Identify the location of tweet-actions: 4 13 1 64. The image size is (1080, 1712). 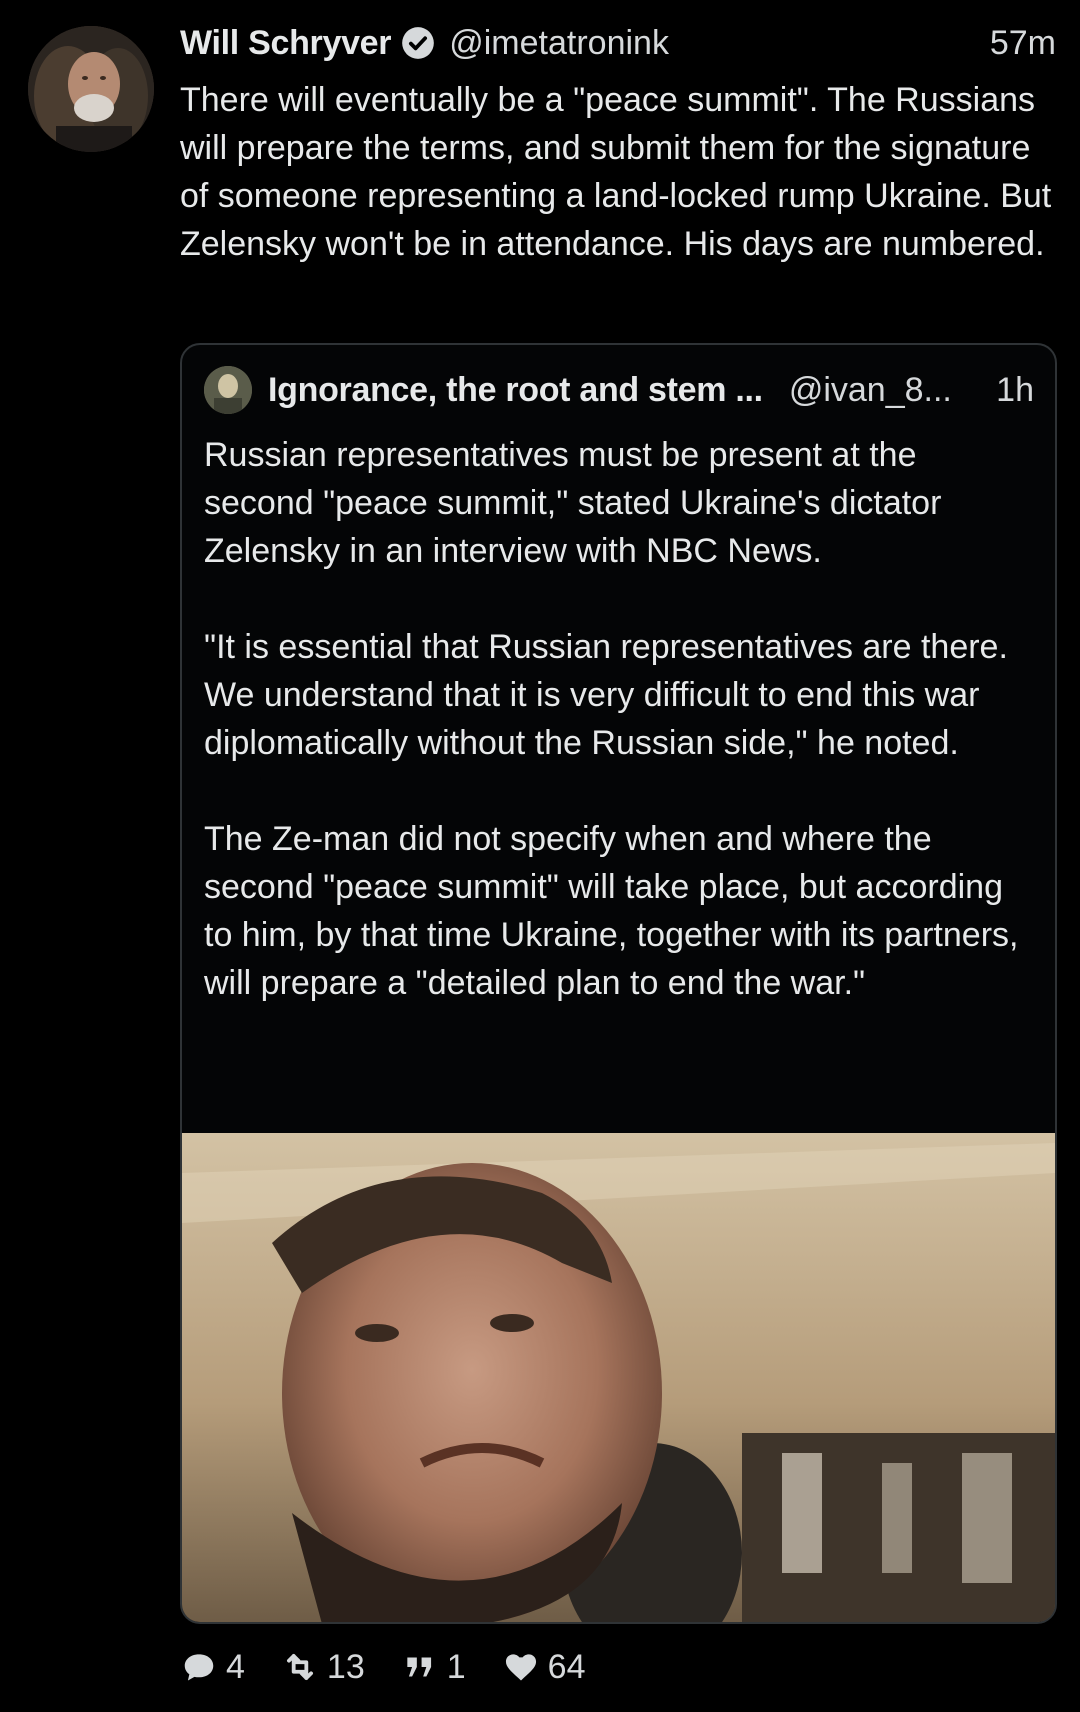
(401, 1667).